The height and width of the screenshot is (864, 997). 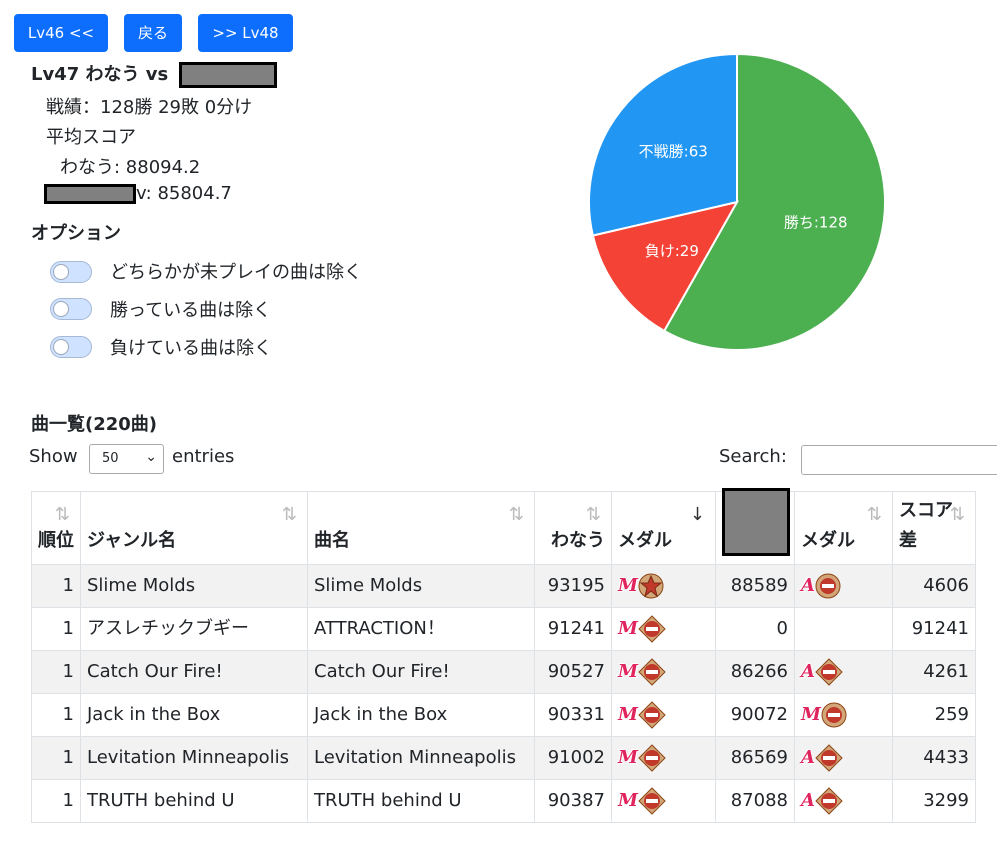 I want to click on toggle-exclude-lost, so click(x=71, y=347).